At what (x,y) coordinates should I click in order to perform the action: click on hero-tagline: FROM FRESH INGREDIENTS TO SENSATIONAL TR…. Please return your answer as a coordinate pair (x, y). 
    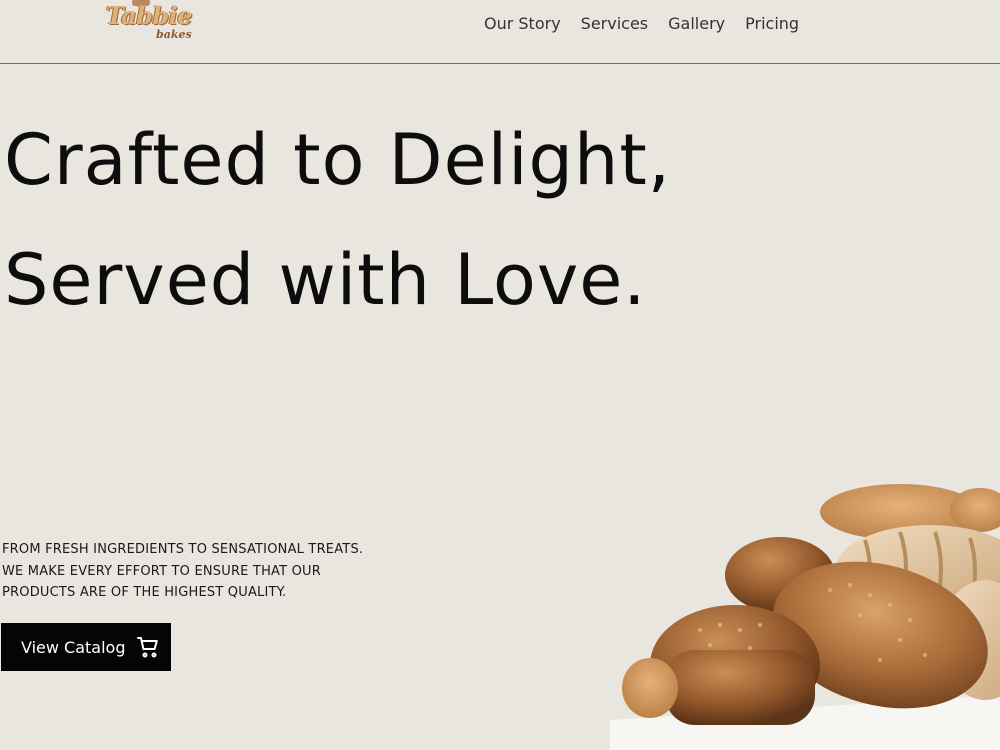
    Looking at the image, I should click on (182, 571).